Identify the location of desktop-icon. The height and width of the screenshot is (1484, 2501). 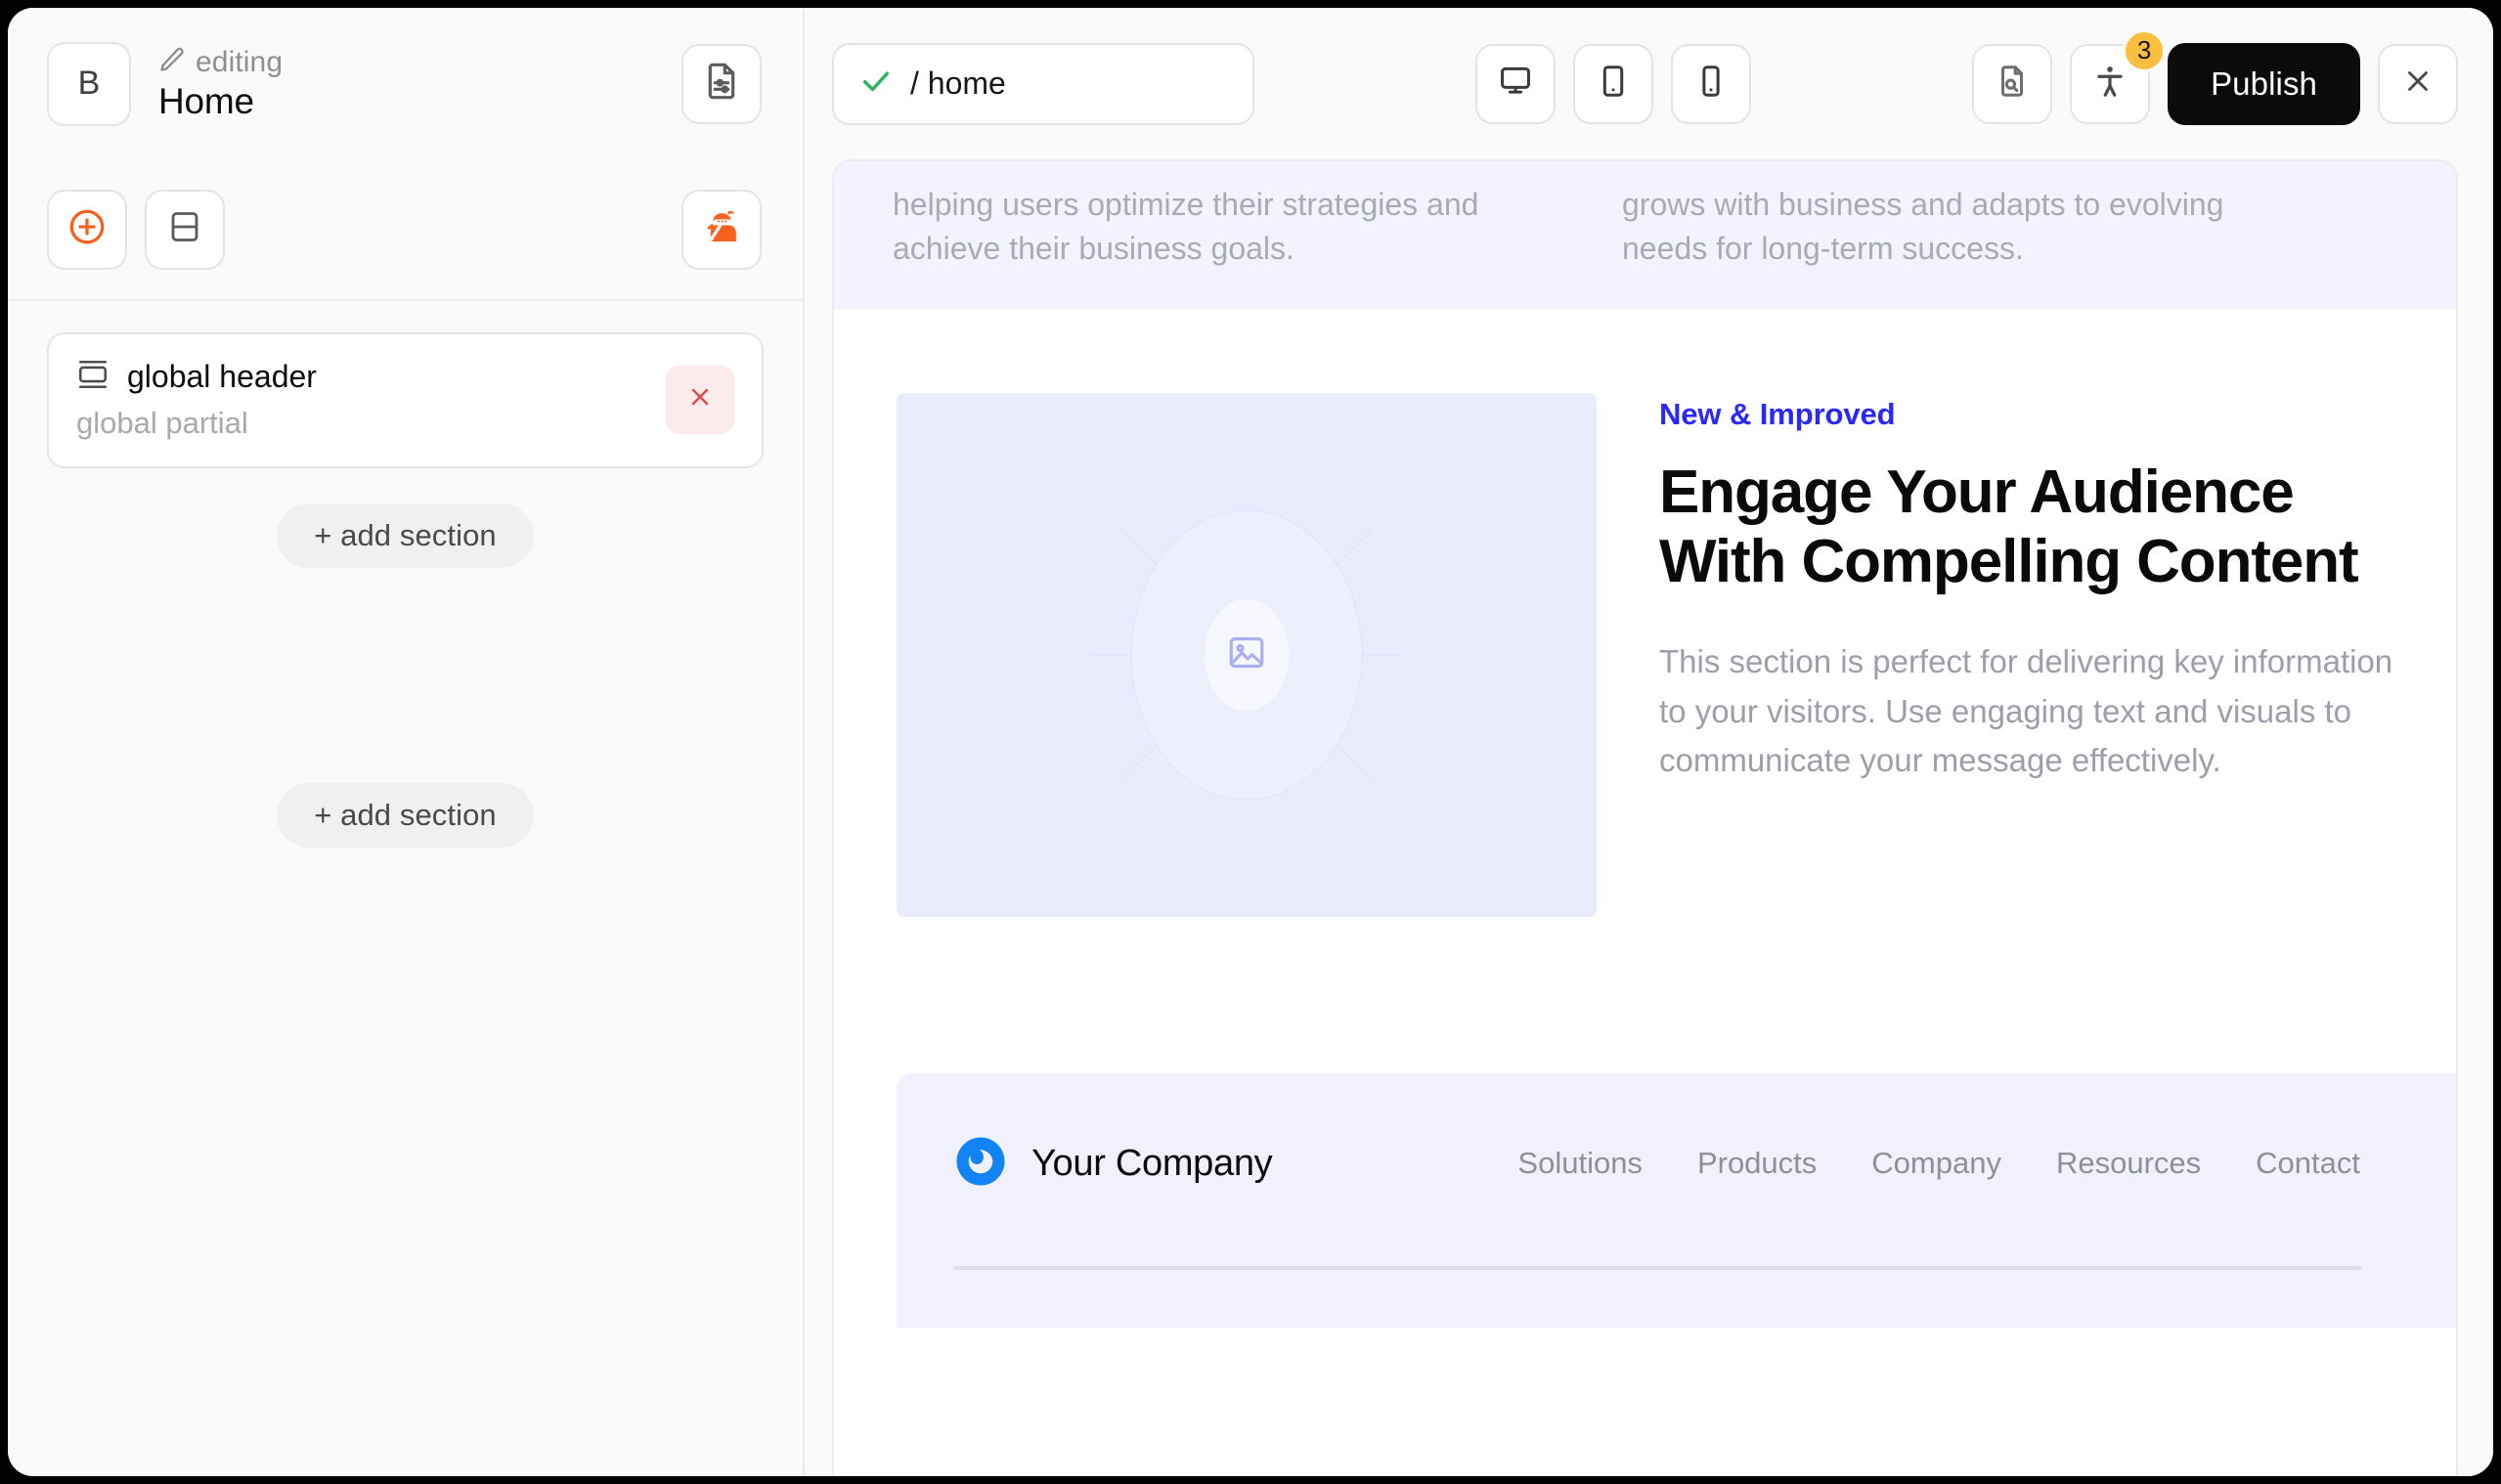
(1515, 84).